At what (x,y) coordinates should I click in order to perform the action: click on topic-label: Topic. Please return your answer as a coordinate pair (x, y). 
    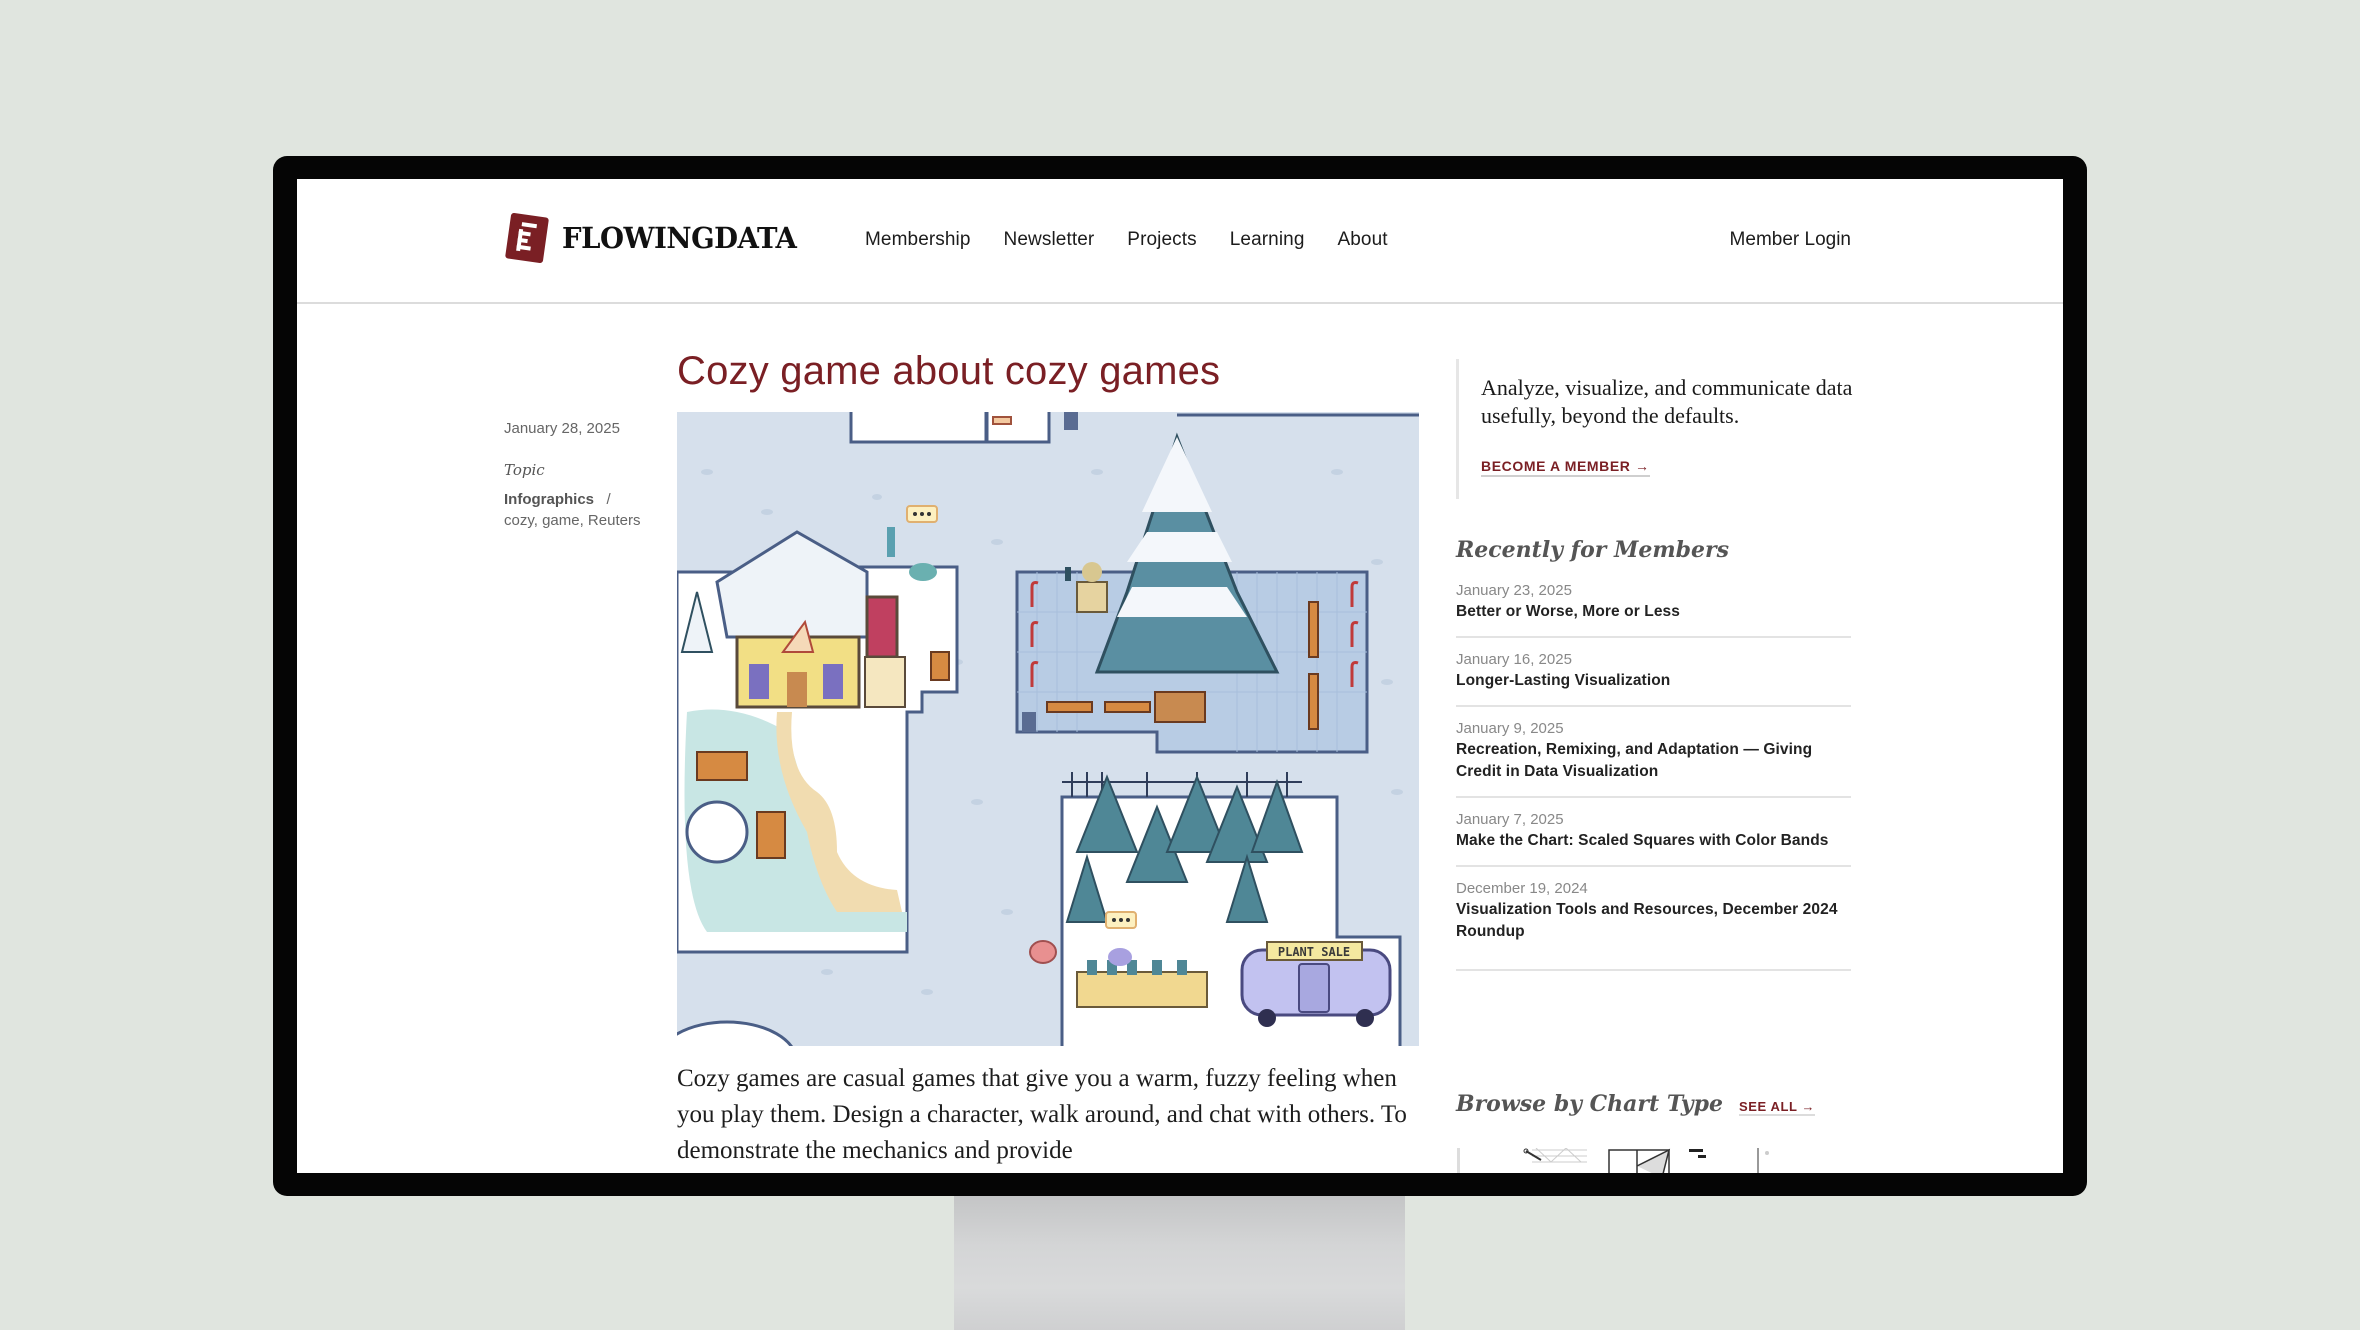
    Looking at the image, I should click on (524, 470).